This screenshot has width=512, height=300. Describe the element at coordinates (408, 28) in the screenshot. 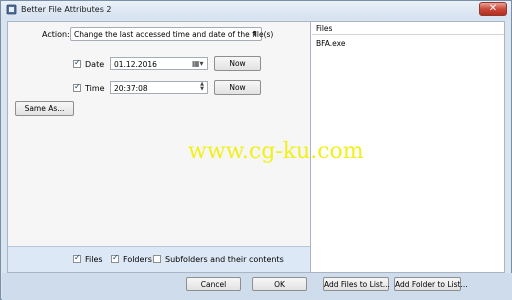

I see `files-column-header: Files` at that location.